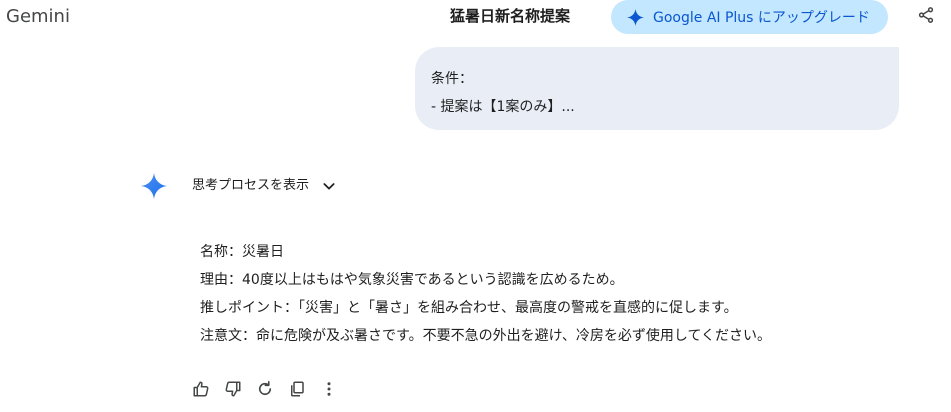 The width and height of the screenshot is (951, 412). Describe the element at coordinates (251, 185) in the screenshot. I see `show-thinking-label: 思考プロセスを表示` at that location.